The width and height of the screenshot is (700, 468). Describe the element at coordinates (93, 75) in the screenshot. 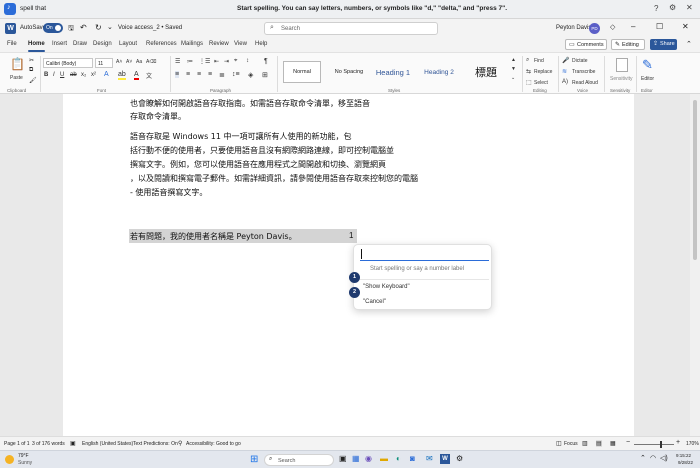

I see `superscript-icon: x²` at that location.